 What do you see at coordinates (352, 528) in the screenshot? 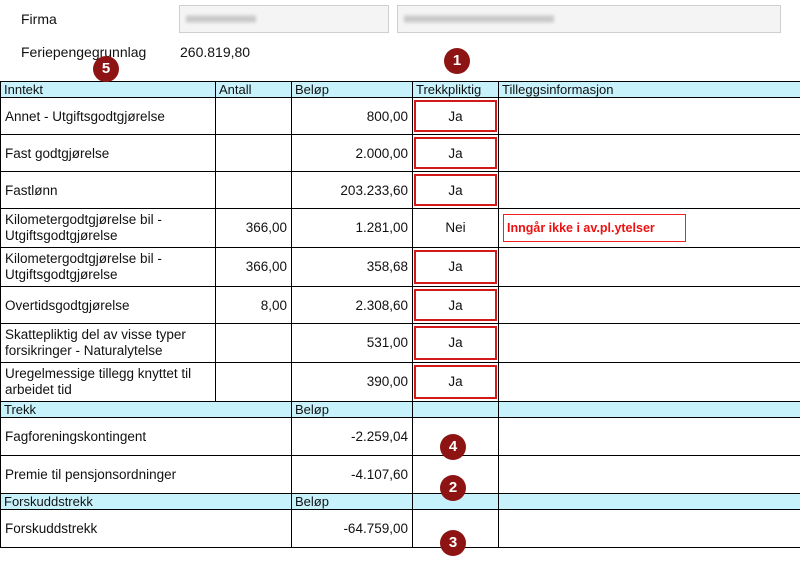
I see `row-belop: -64.759,00` at bounding box center [352, 528].